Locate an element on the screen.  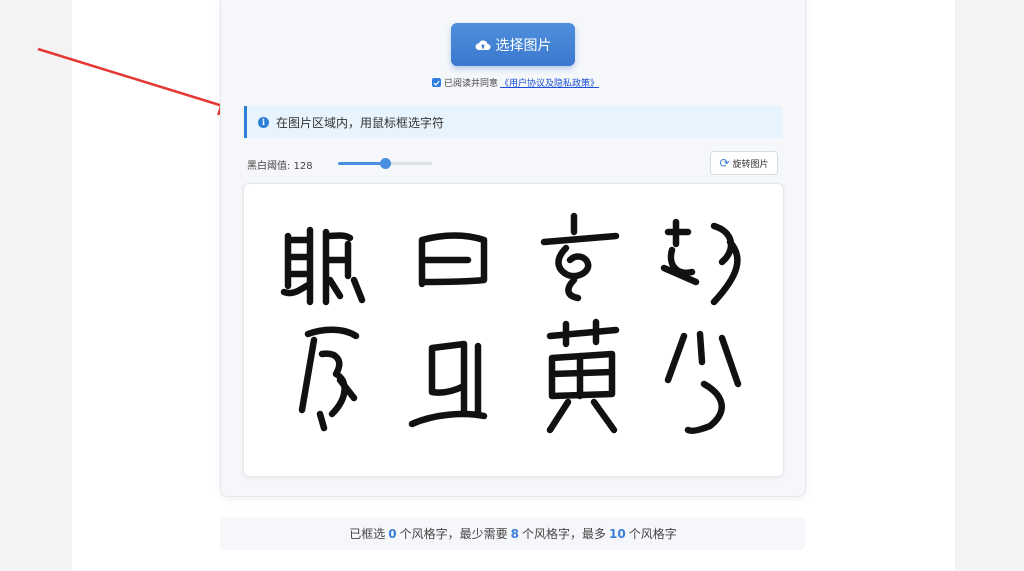
info-alert: i 在图片区域内，用鼠标框选字符 is located at coordinates (513, 122).